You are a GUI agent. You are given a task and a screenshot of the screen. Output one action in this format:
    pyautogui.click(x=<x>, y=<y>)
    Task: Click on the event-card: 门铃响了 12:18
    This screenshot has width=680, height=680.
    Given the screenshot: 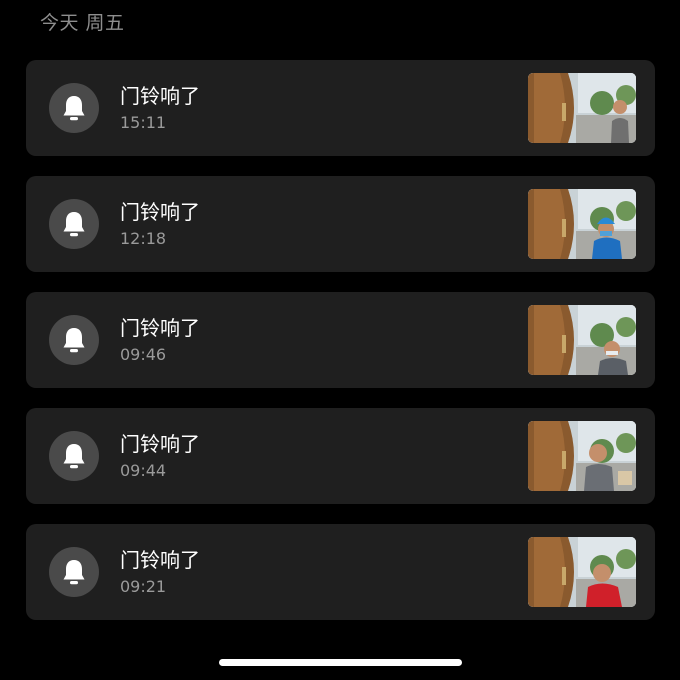 What is the action you would take?
    pyautogui.click(x=340, y=224)
    